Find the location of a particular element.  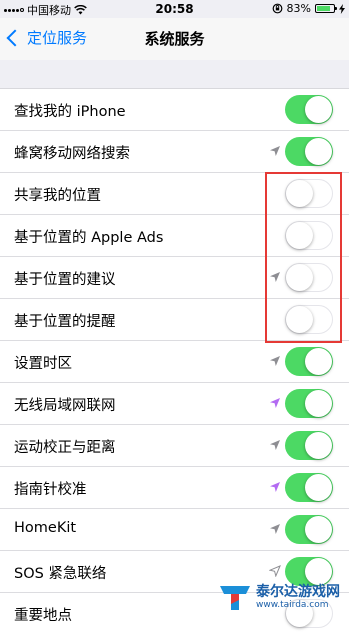

row-label: 指南针校准 is located at coordinates (50, 490).